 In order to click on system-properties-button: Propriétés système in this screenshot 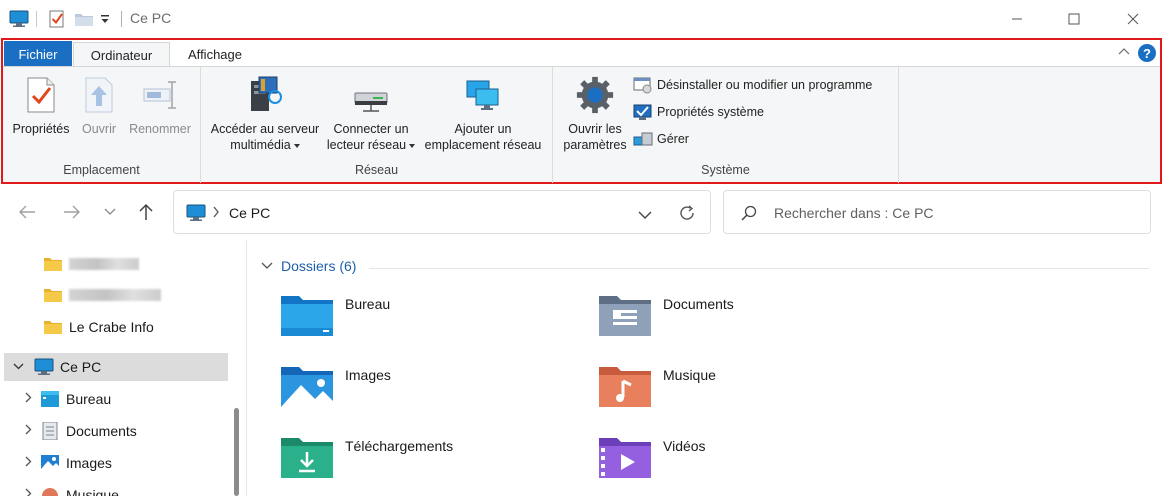, I will do `click(698, 112)`.